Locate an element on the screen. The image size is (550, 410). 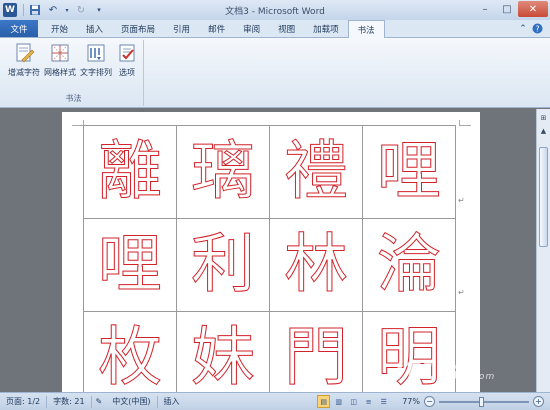
undo-icon: ↶ is located at coordinates (53, 10).